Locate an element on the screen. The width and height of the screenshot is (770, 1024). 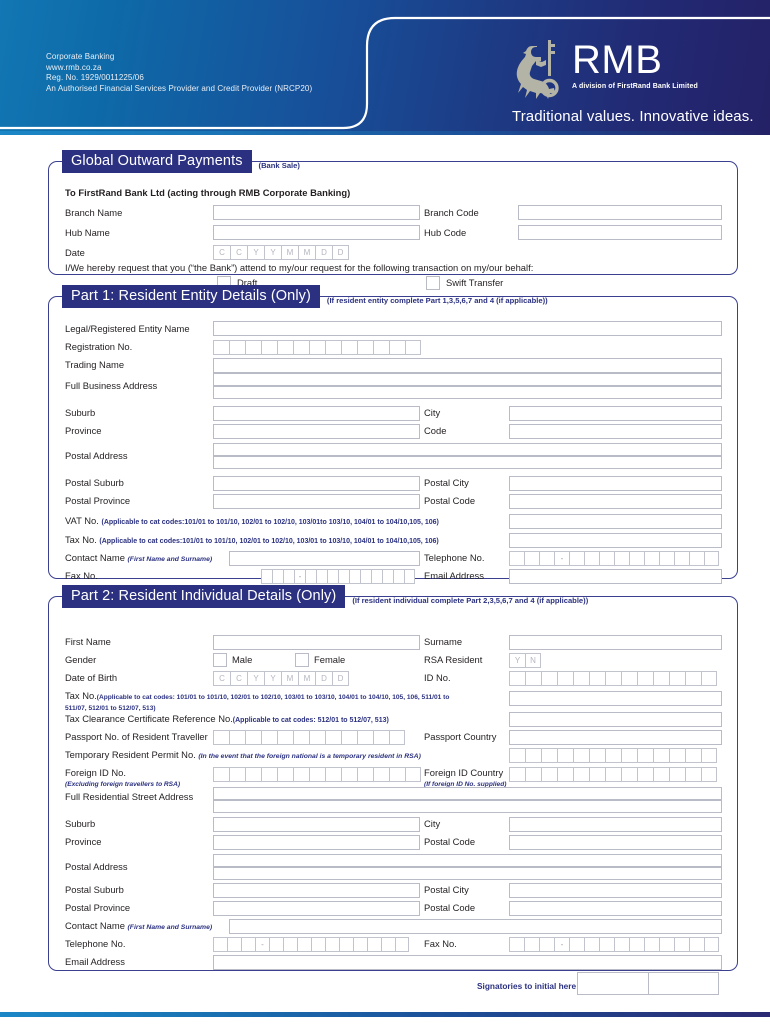
fax-no-cells-p2: - is located at coordinates (614, 944).